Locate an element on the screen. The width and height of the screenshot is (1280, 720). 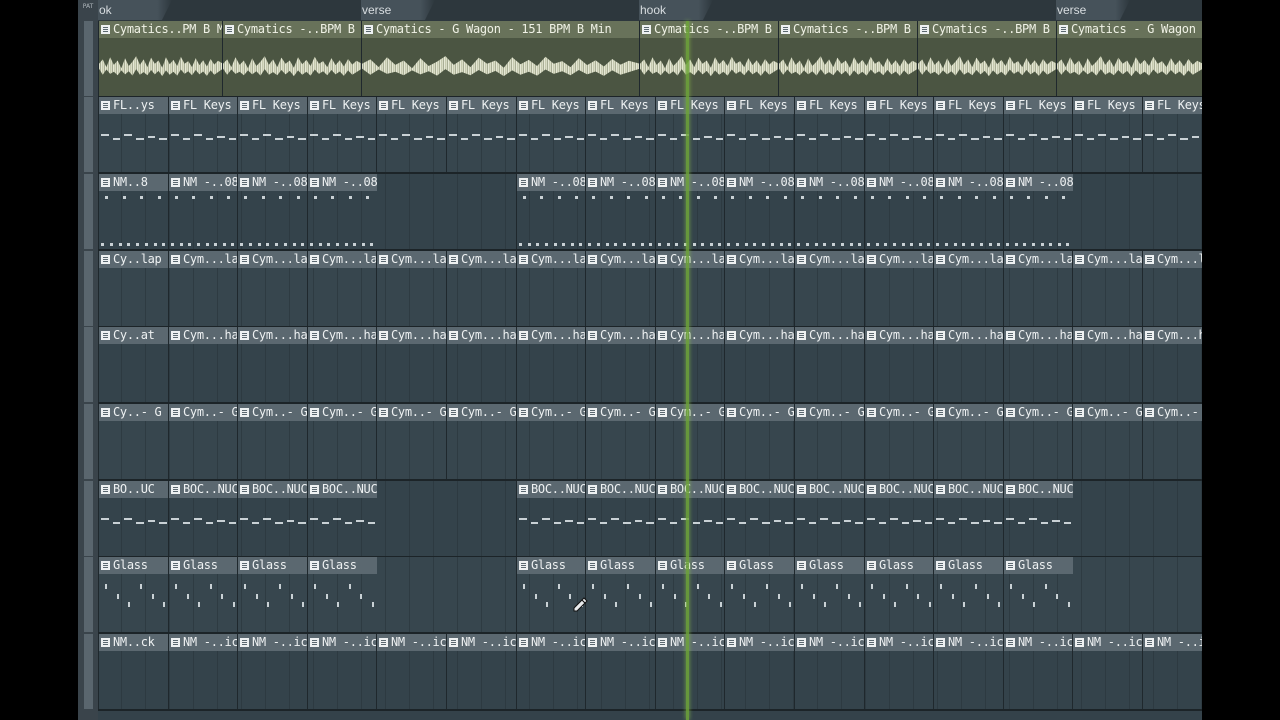
audio-clip: Cymatics..PM B Min is located at coordinates (160, 58).